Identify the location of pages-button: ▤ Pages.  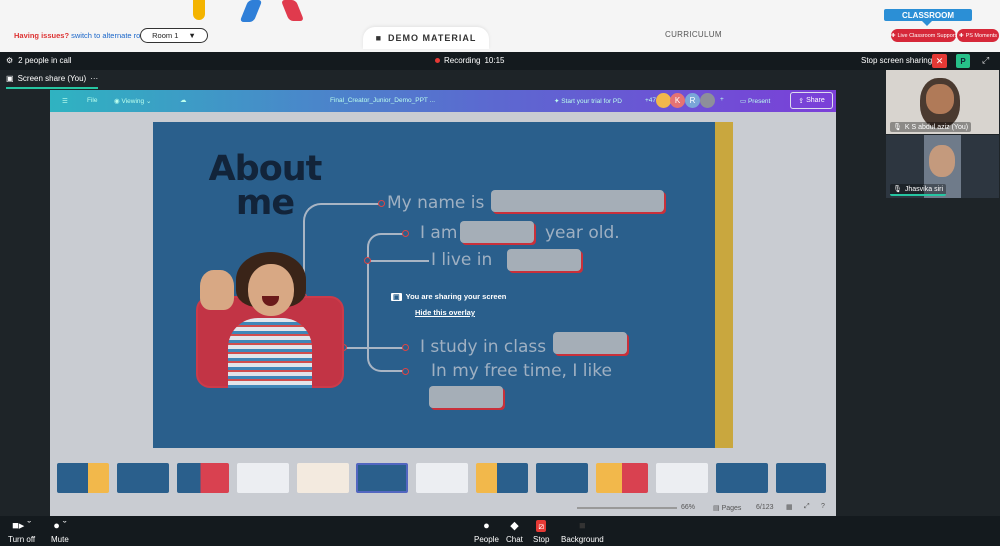
(727, 508).